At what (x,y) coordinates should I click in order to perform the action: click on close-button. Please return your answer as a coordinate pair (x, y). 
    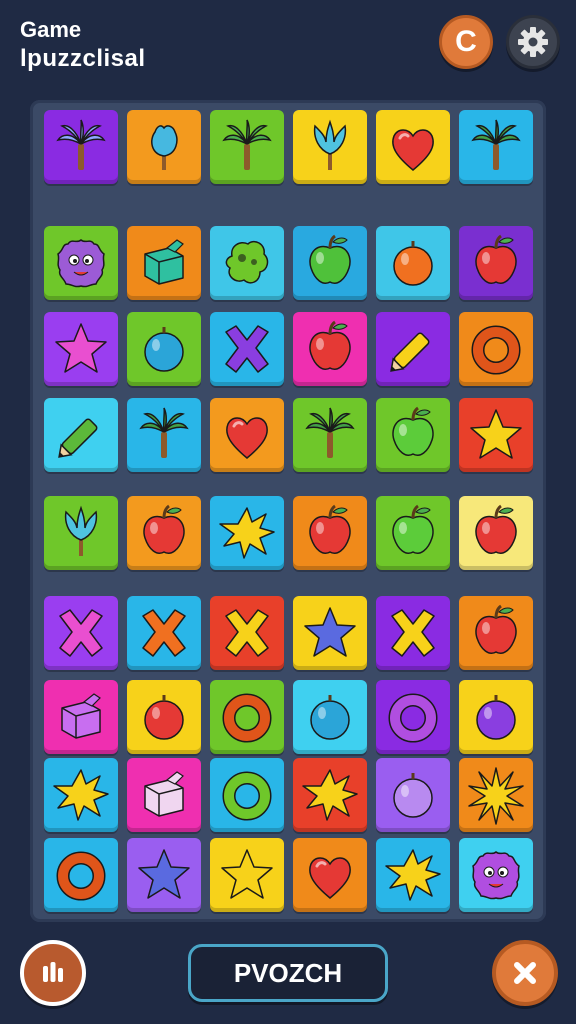
    Looking at the image, I should click on (525, 973).